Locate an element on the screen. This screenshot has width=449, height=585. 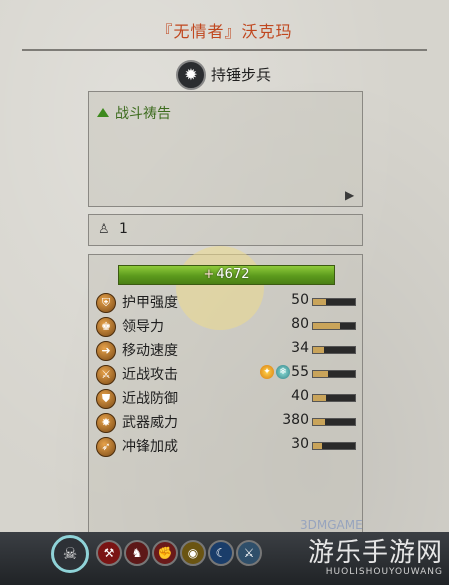
divider is located at coordinates (224, 50).